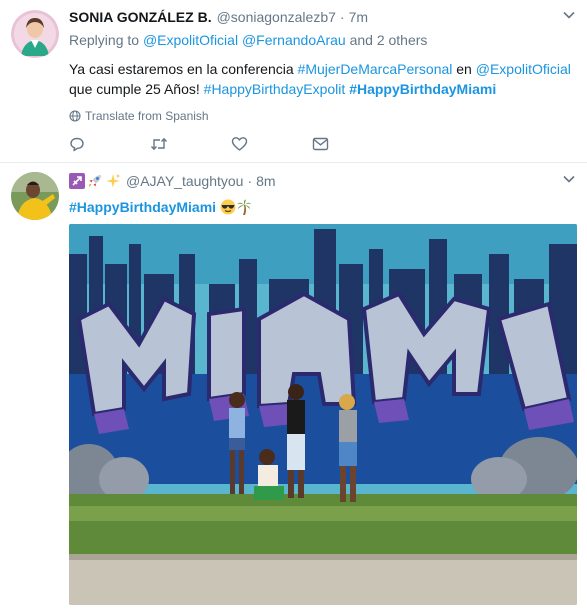  I want to click on hashtag-link: #HappyBirthdayExpolit, so click(275, 89).